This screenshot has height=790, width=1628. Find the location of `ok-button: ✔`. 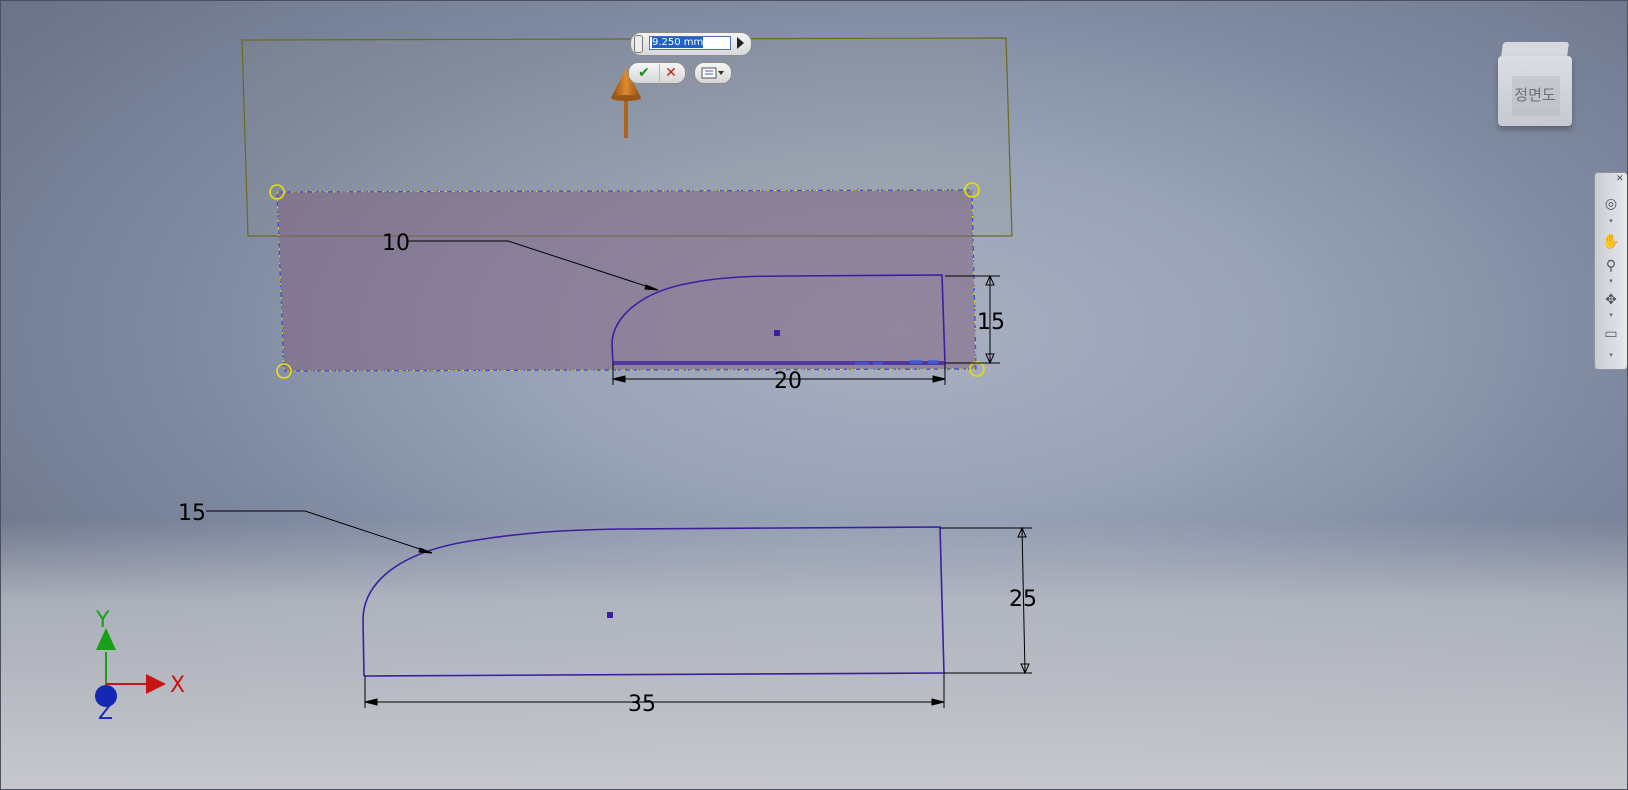

ok-button: ✔ is located at coordinates (644, 73).